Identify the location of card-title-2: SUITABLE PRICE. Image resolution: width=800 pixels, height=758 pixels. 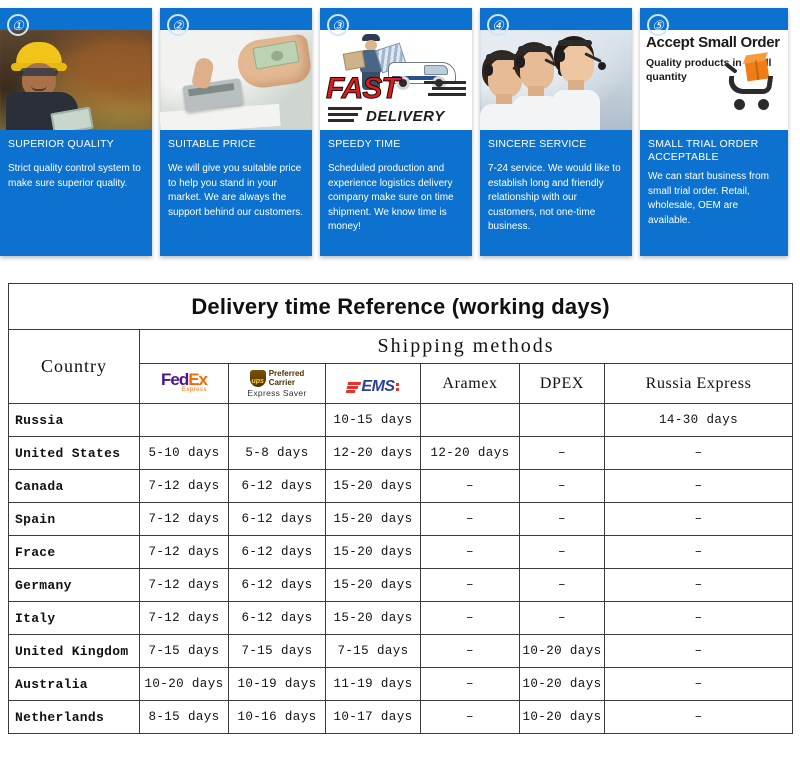
(212, 144).